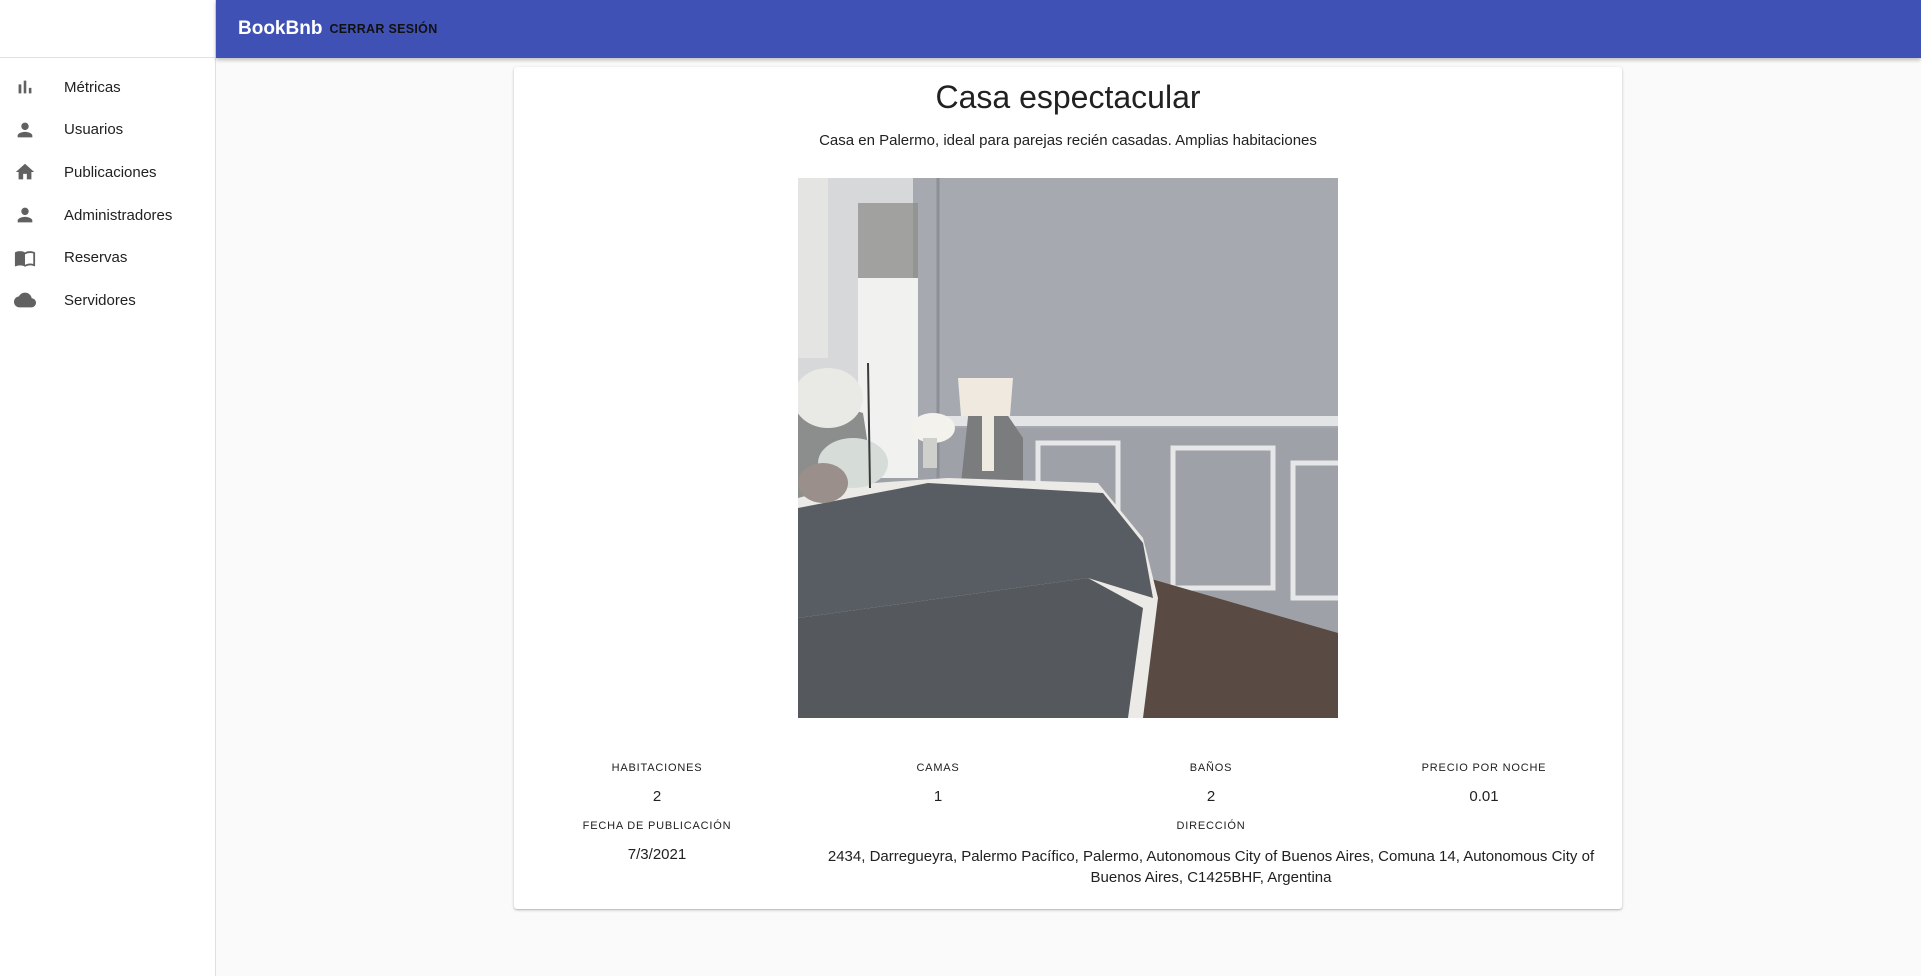  I want to click on book-icon, so click(25, 258).